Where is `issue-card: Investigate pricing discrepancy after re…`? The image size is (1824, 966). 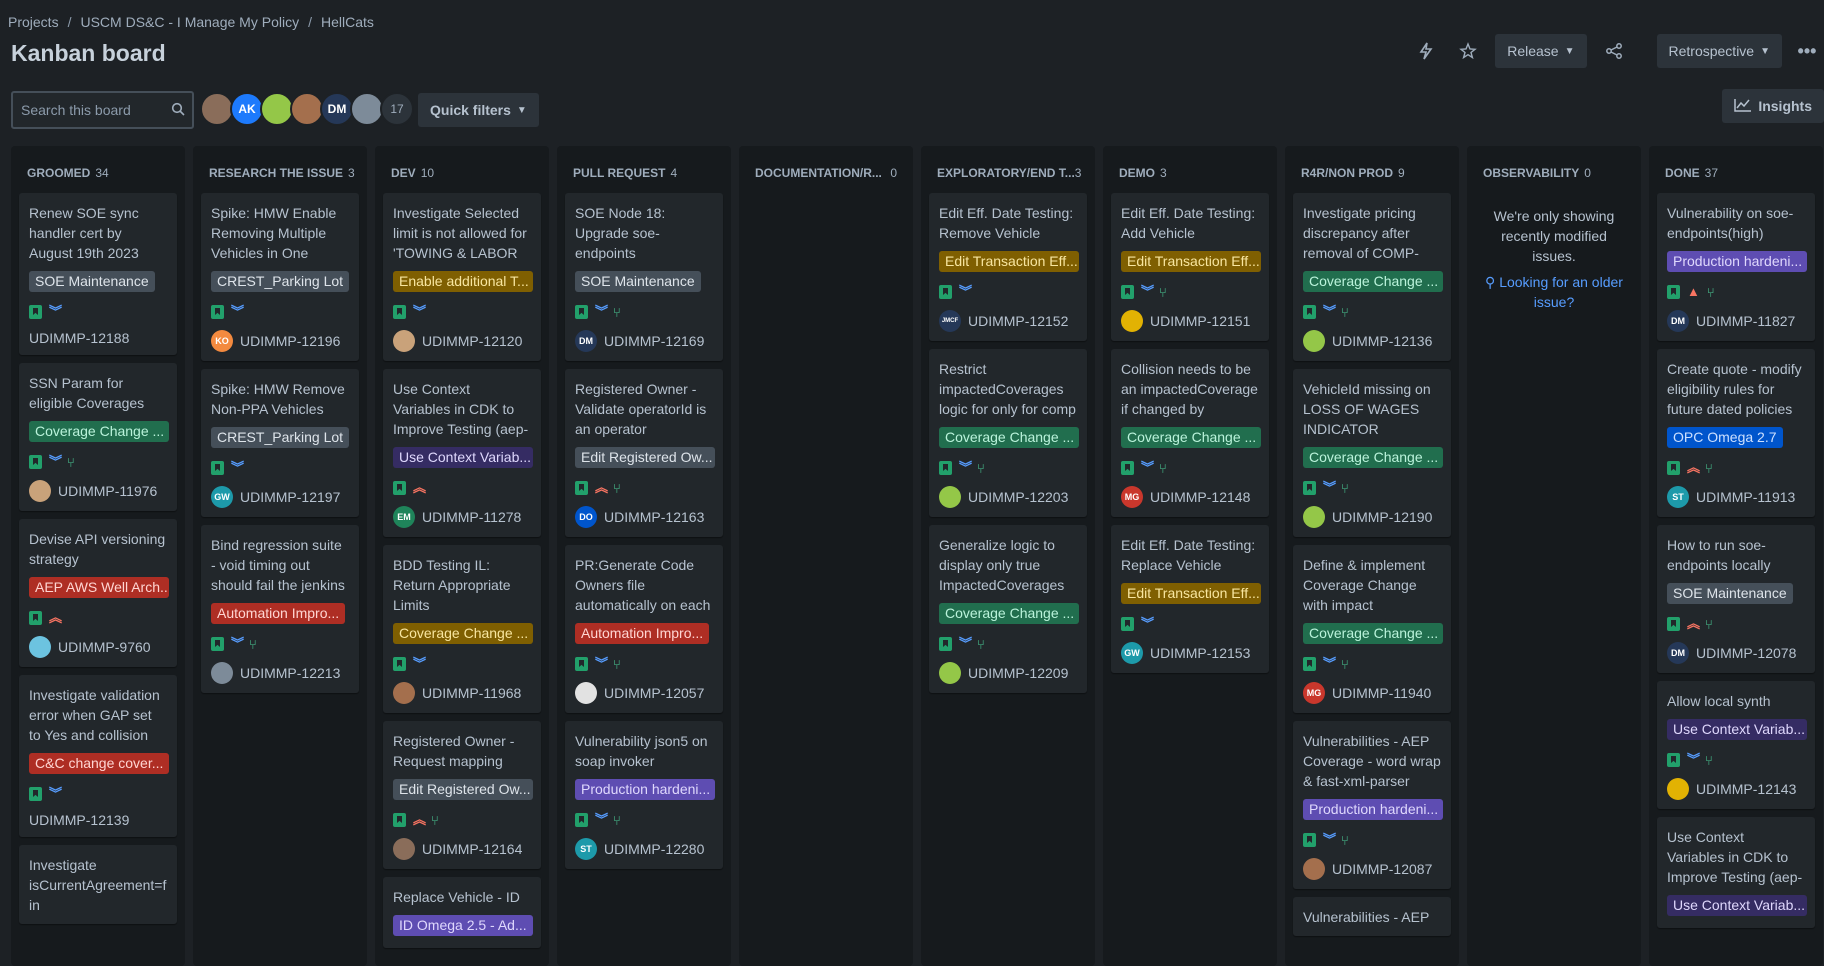 issue-card: Investigate pricing discrepancy after re… is located at coordinates (1372, 277).